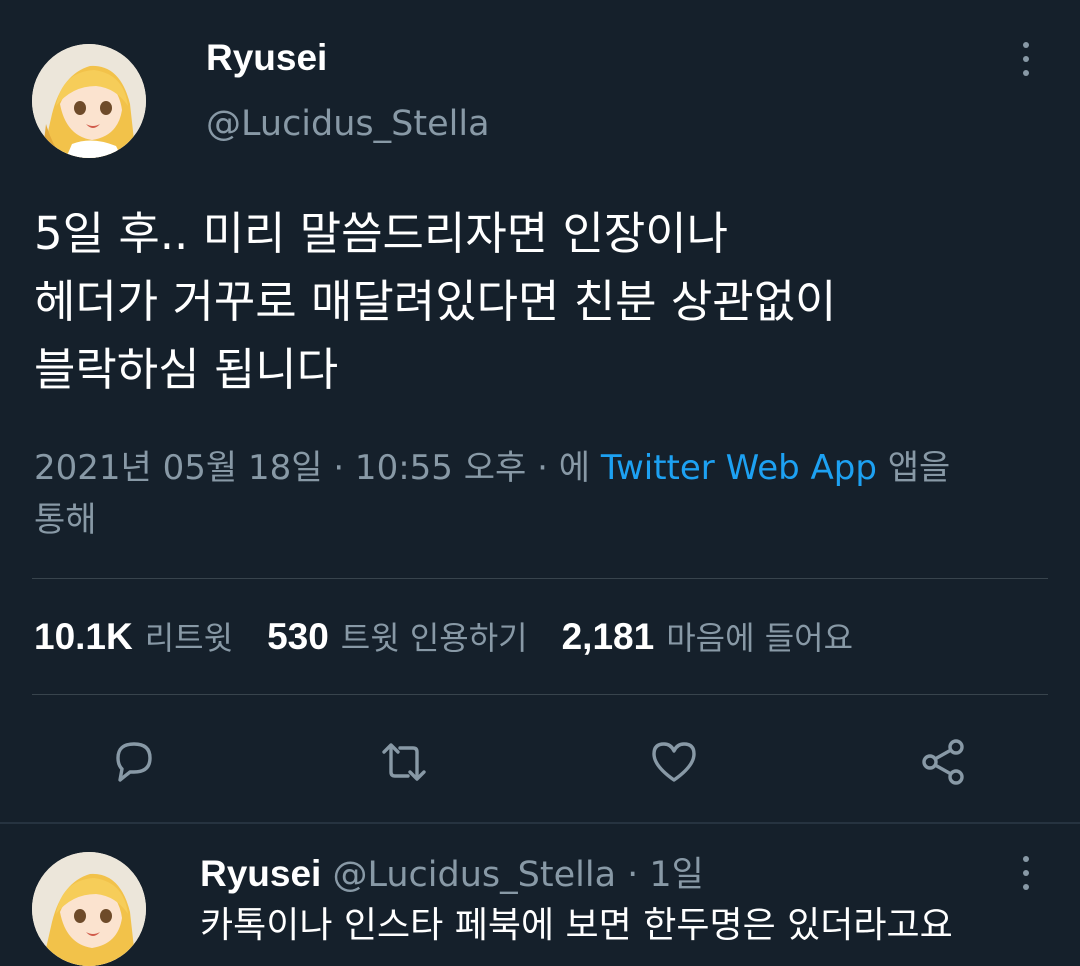 The image size is (1080, 966). I want to click on reply-author-avatar, so click(89, 909).